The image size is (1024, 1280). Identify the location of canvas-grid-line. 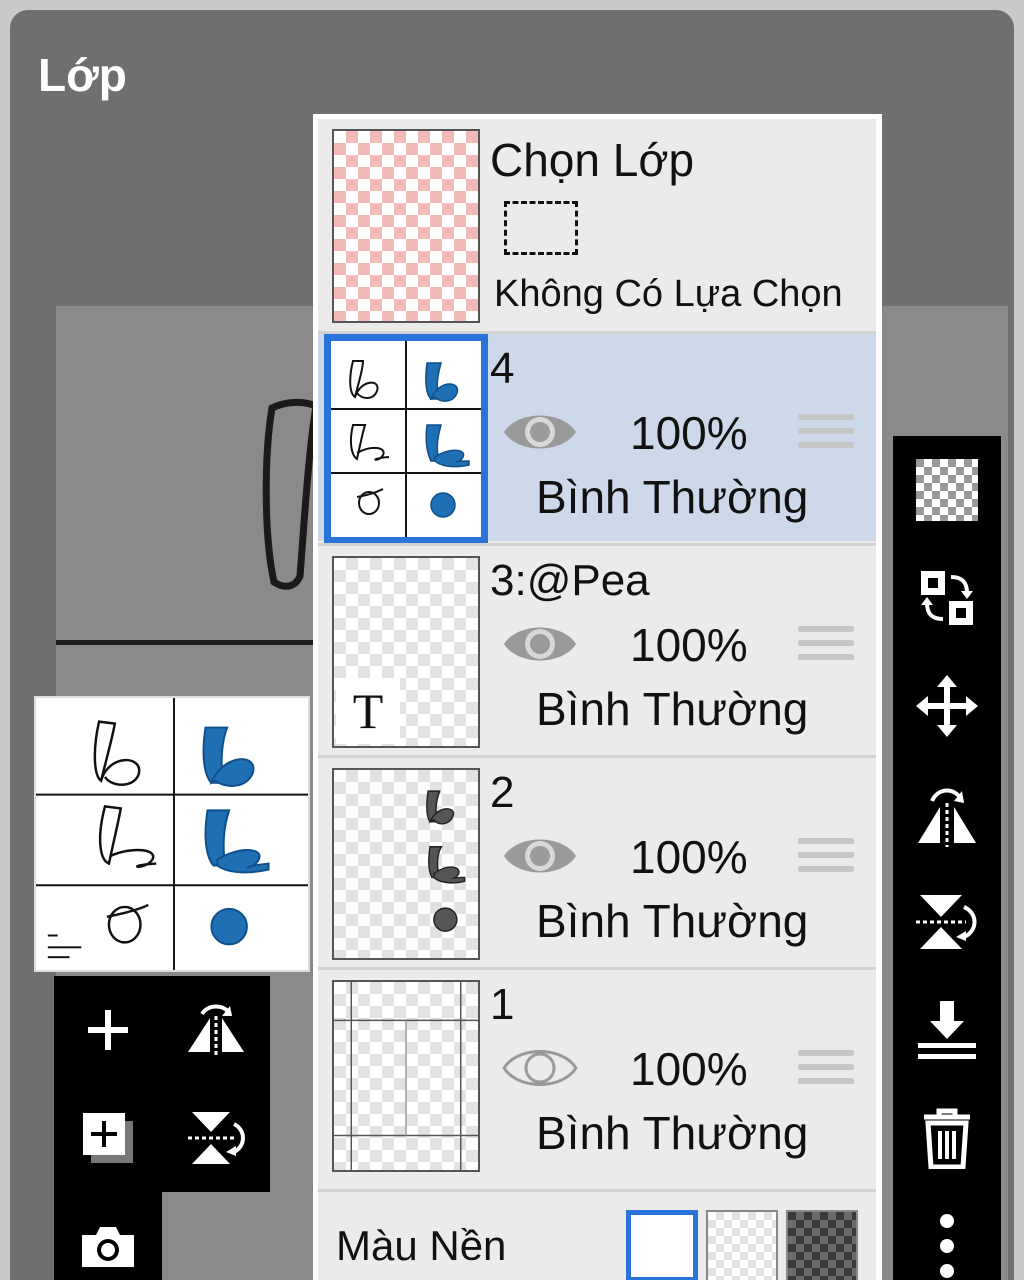
(206, 642).